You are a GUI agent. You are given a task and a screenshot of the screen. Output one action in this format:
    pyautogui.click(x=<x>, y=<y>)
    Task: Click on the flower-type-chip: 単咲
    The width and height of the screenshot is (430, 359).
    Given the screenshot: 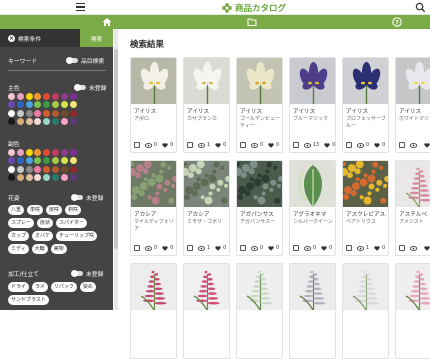 What is the action you would take?
    pyautogui.click(x=35, y=210)
    